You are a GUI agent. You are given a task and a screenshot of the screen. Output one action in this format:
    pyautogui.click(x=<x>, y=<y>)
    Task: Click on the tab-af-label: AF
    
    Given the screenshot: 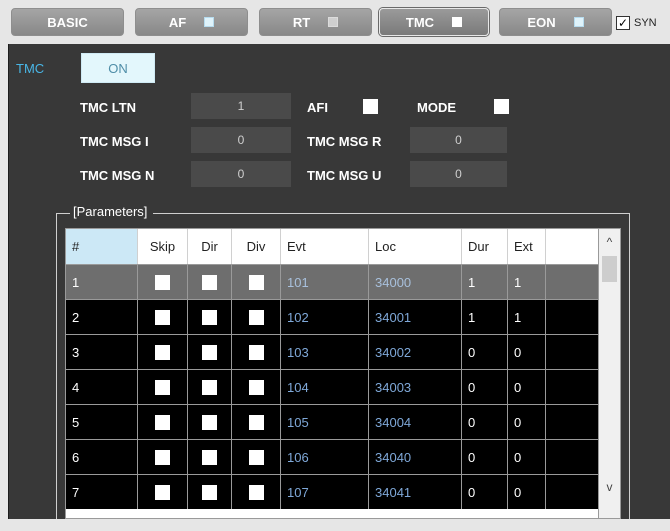 What is the action you would take?
    pyautogui.click(x=177, y=22)
    